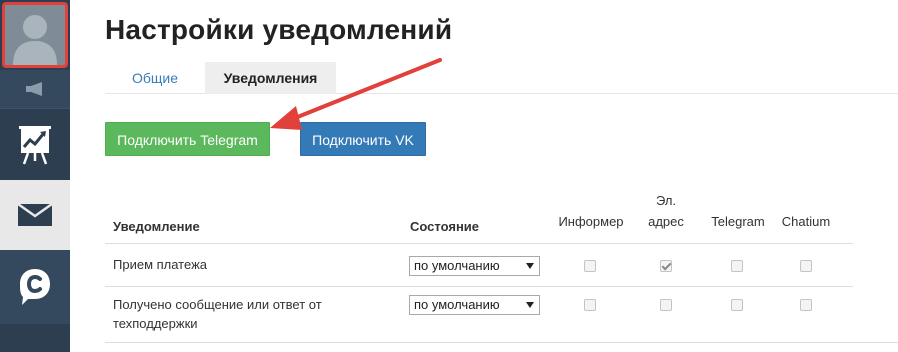 The image size is (898, 352). What do you see at coordinates (806, 266) in the screenshot?
I see `row-1-chatium-checkbox` at bounding box center [806, 266].